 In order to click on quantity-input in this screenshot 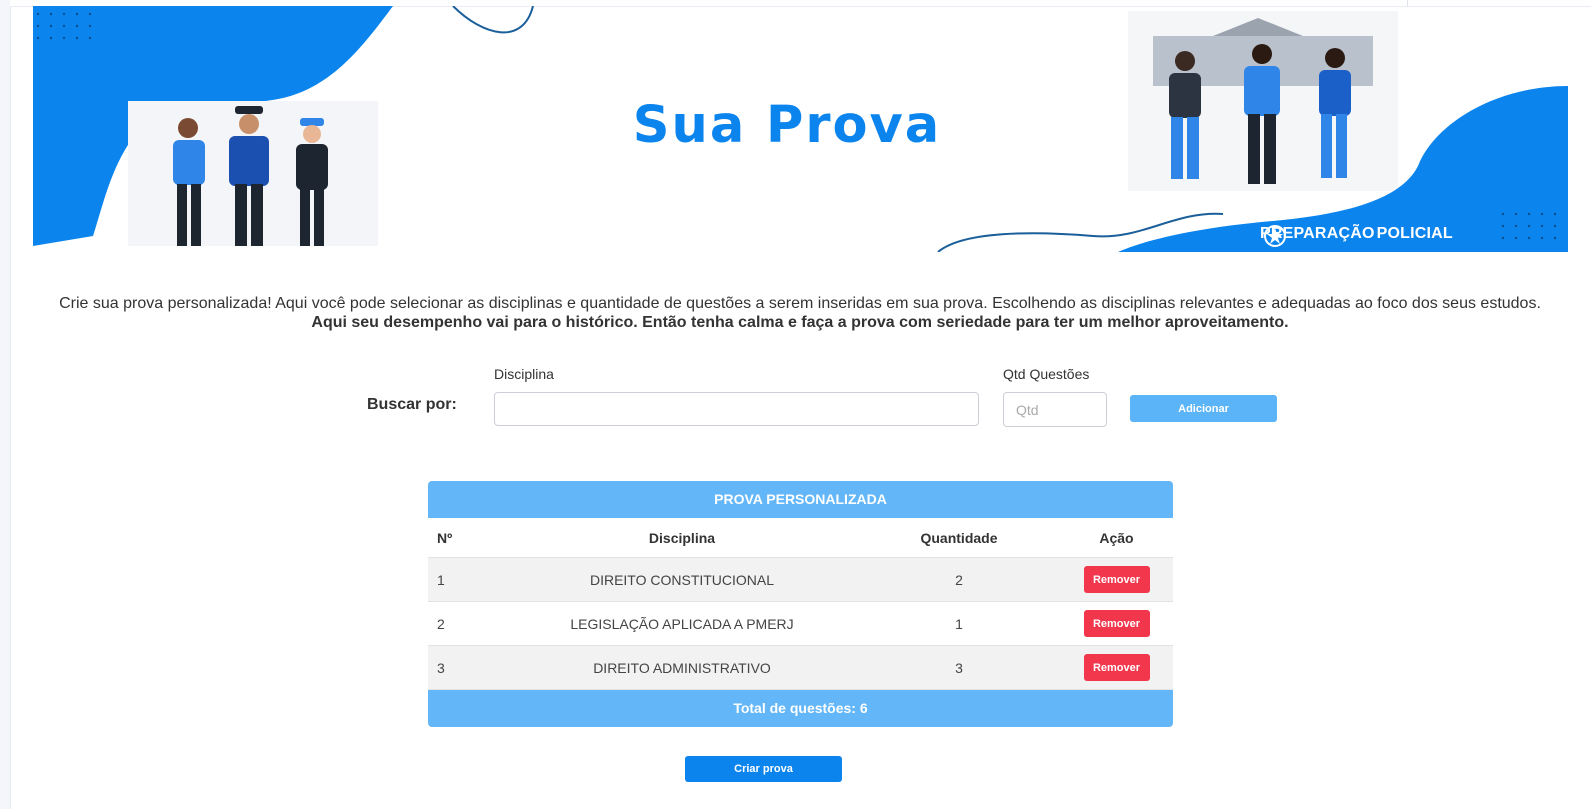, I will do `click(1055, 409)`.